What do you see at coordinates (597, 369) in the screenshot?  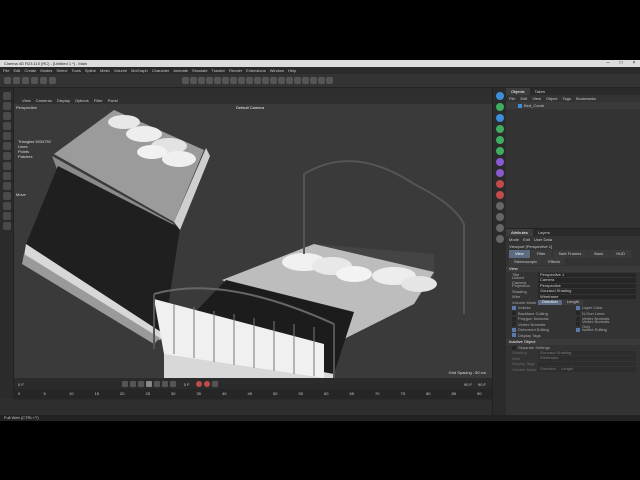 I see `inactive-length-option: Length` at bounding box center [597, 369].